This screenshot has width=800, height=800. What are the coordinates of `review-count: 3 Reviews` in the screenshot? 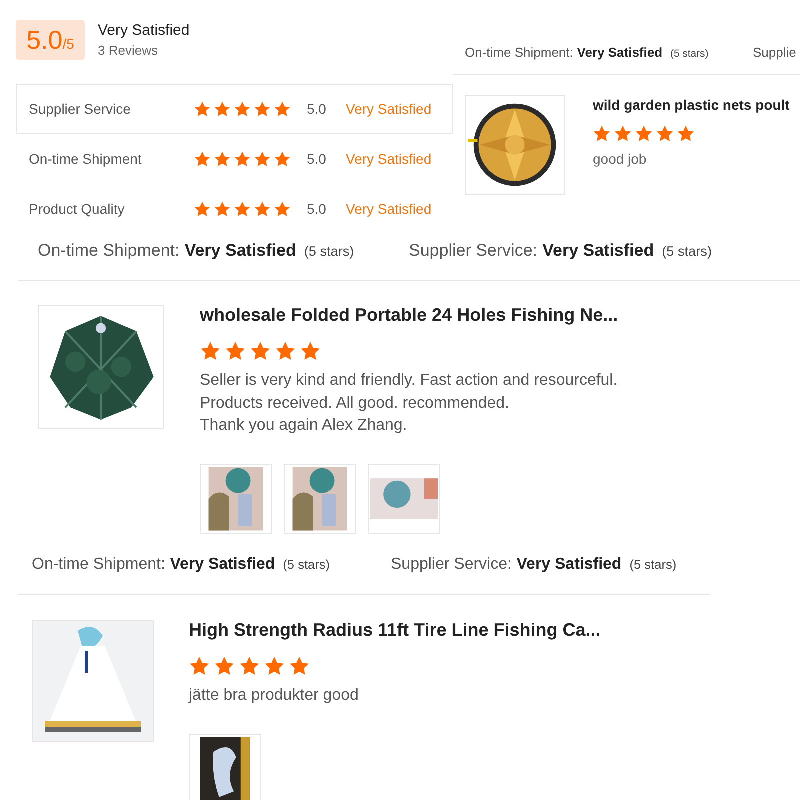 It's located at (128, 50).